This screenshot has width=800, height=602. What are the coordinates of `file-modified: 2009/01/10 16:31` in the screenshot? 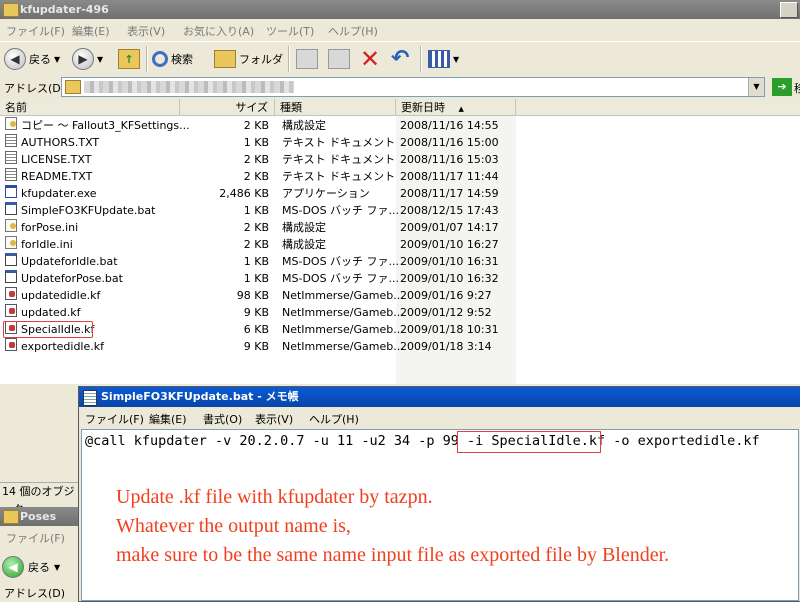 It's located at (449, 261).